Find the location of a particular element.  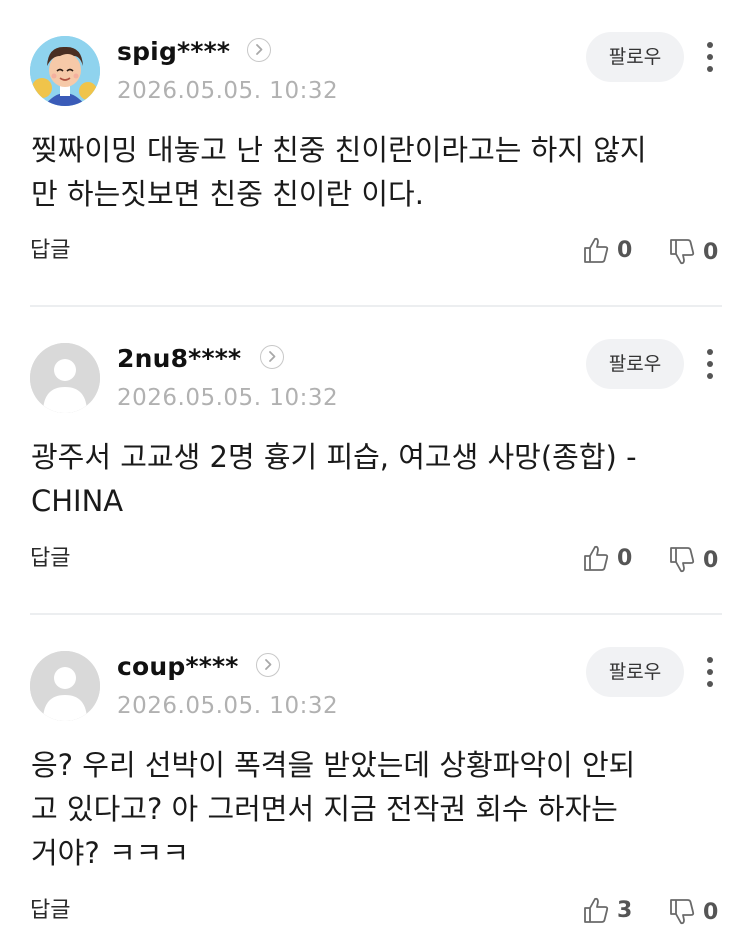

cartoon-avatar-image is located at coordinates (65, 71).